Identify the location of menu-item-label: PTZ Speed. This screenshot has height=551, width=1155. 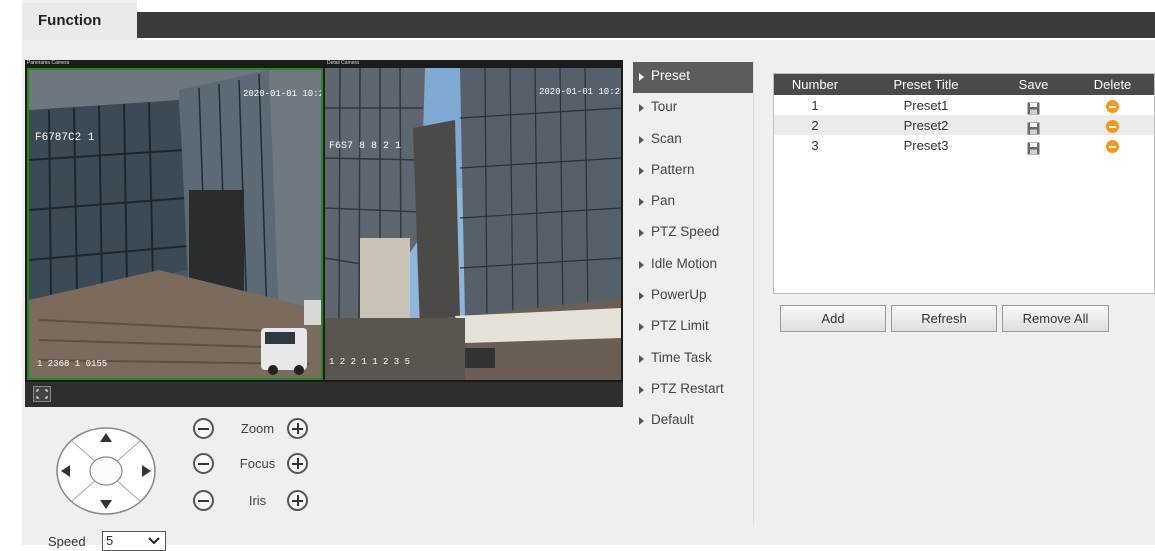
(685, 232).